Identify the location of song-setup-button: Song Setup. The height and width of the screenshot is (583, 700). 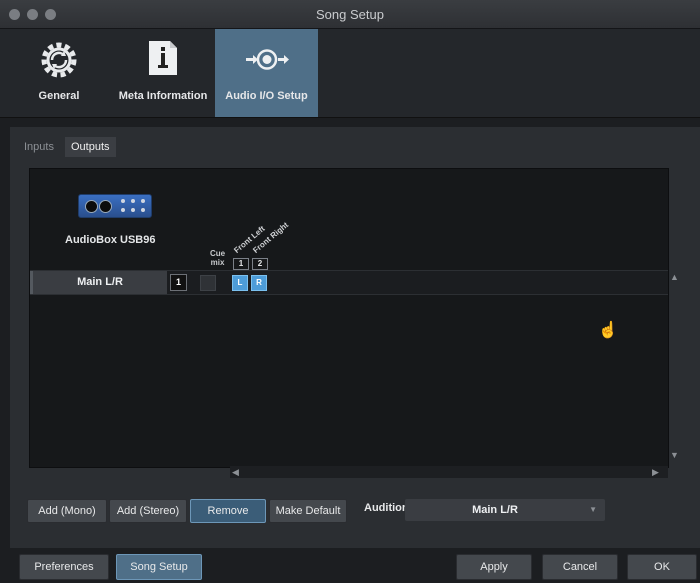
(159, 567).